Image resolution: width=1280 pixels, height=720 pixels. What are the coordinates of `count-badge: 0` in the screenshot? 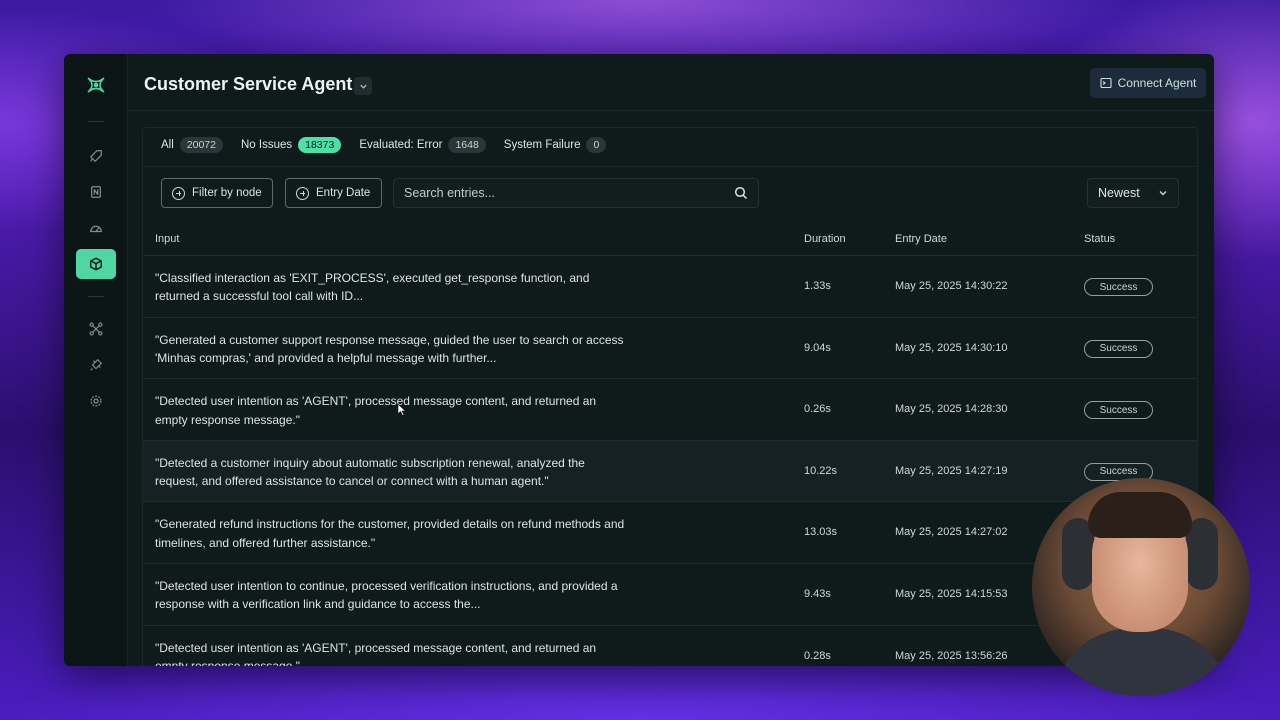 It's located at (596, 145).